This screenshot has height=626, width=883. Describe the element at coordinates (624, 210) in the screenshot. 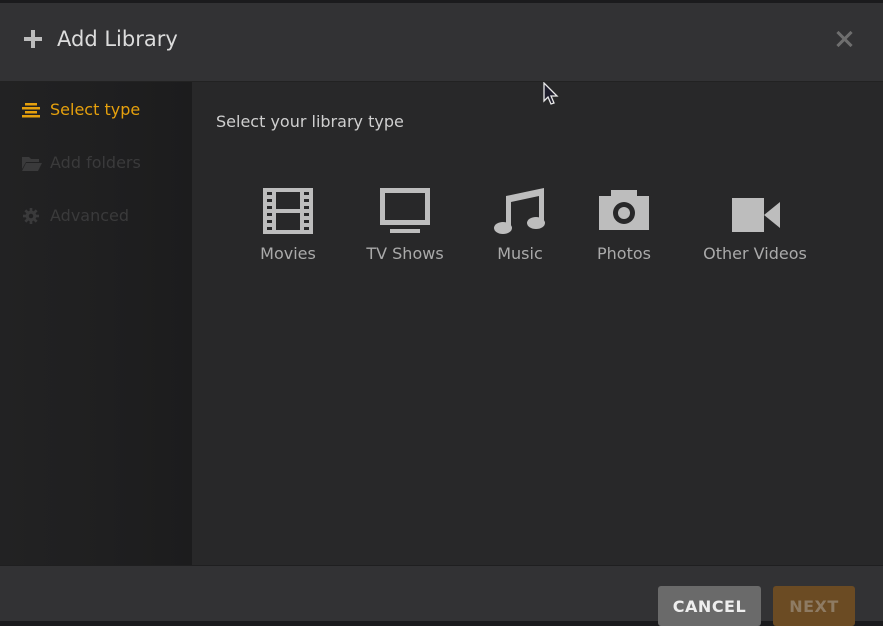

I see `camera-icon` at that location.